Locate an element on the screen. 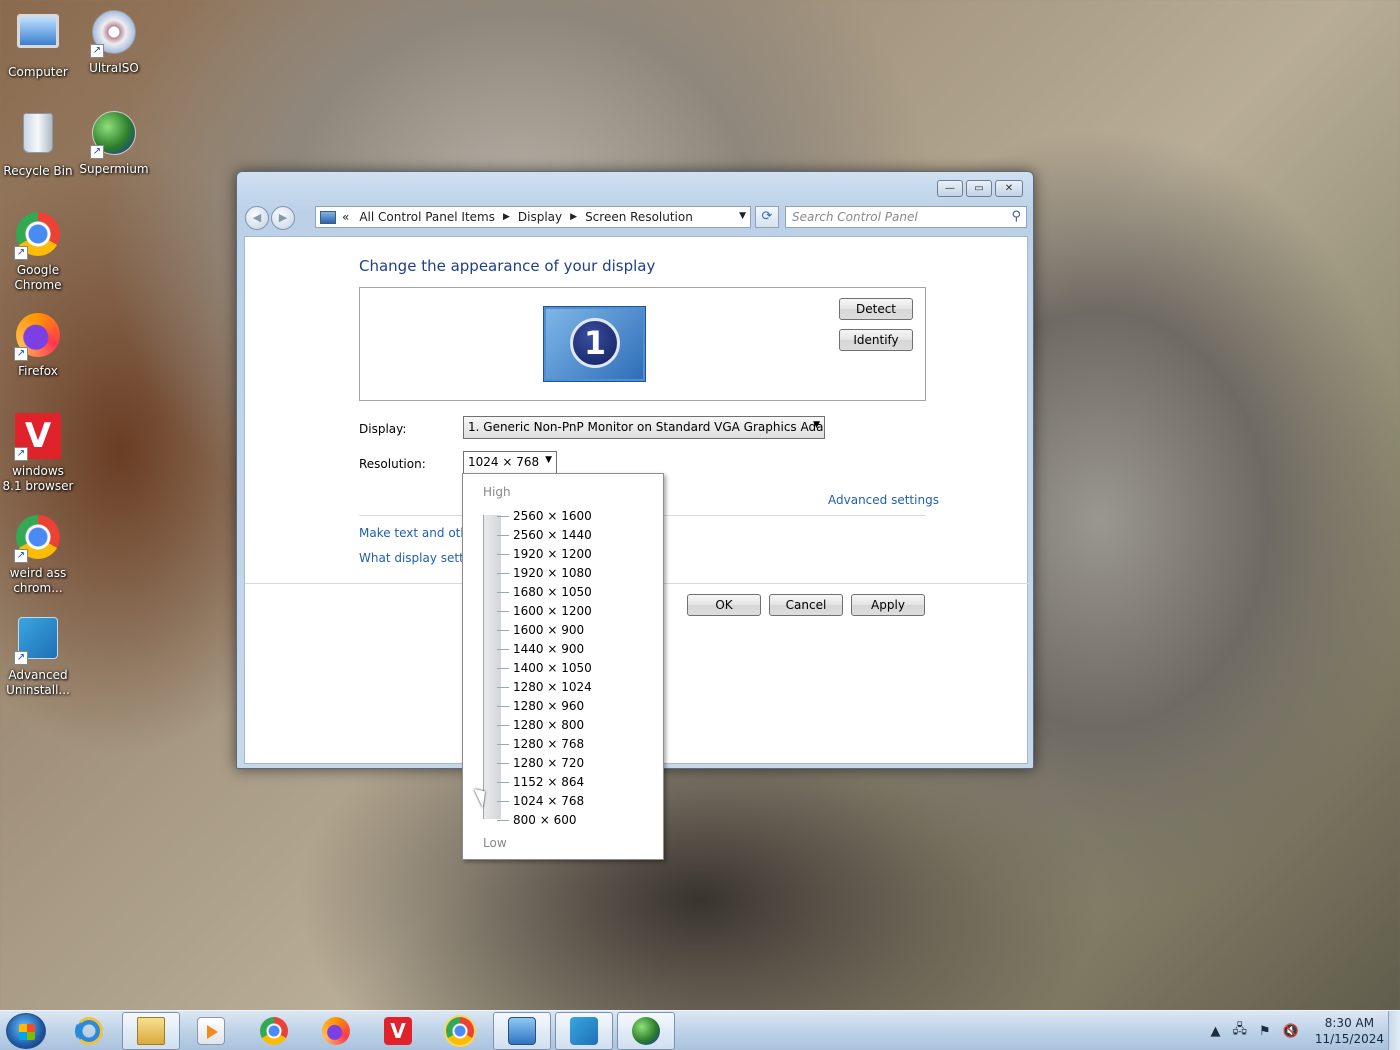  page-title: Change the appearance of your display is located at coordinates (507, 266).